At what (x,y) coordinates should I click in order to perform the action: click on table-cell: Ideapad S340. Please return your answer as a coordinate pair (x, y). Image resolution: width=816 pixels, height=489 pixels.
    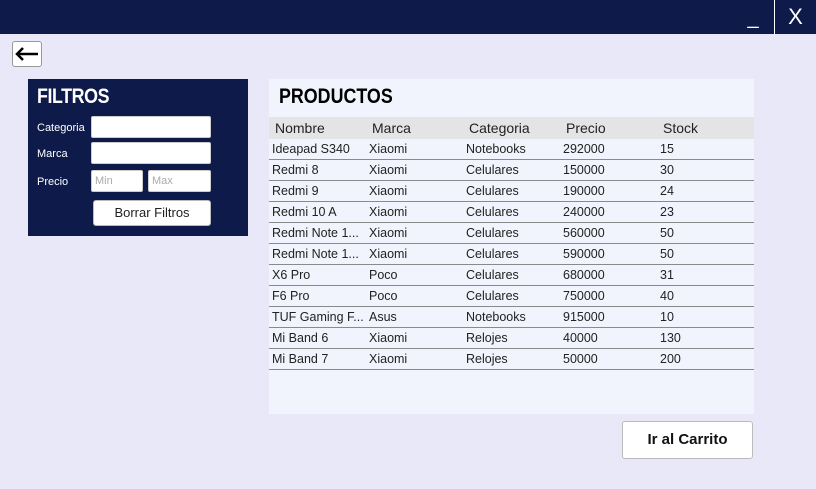
    Looking at the image, I should click on (311, 149).